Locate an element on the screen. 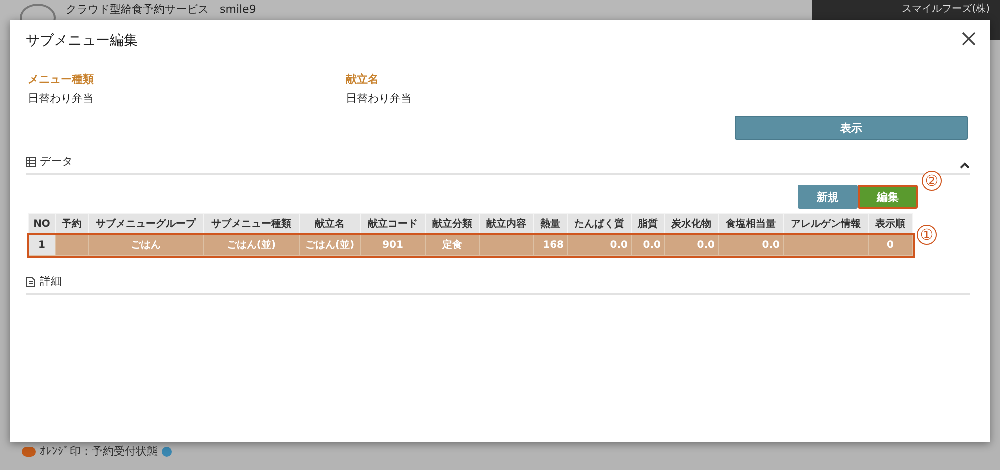 Image resolution: width=1000 pixels, height=470 pixels. column-header: たんぱく質 is located at coordinates (600, 224).